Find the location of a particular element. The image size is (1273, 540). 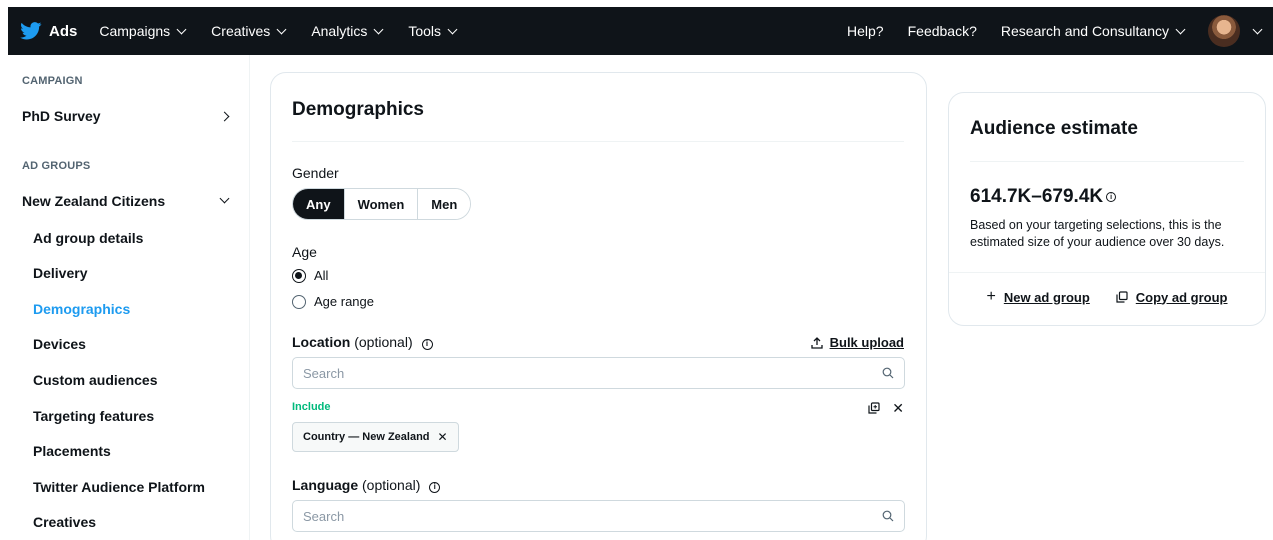

sidebar-item-ad-group-details: Ad group details is located at coordinates (88, 238).